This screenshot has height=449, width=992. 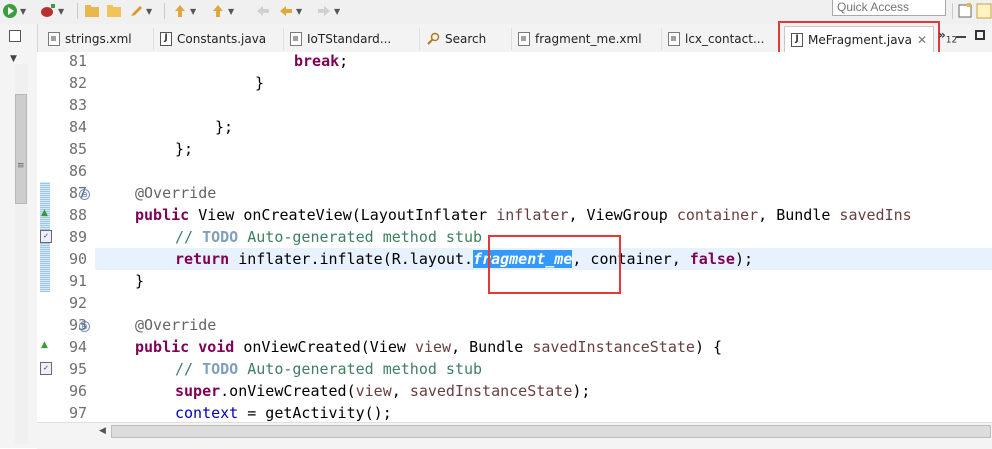 I want to click on line-number: 95, so click(x=77, y=369).